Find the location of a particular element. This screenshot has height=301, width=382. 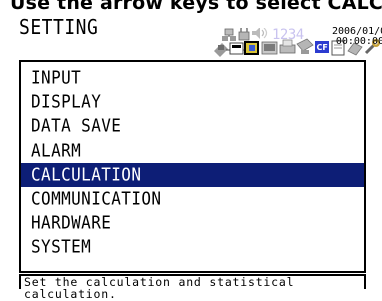

status-bar: CF 1234 2006/01/01 00:00:00 is located at coordinates (298, 42).